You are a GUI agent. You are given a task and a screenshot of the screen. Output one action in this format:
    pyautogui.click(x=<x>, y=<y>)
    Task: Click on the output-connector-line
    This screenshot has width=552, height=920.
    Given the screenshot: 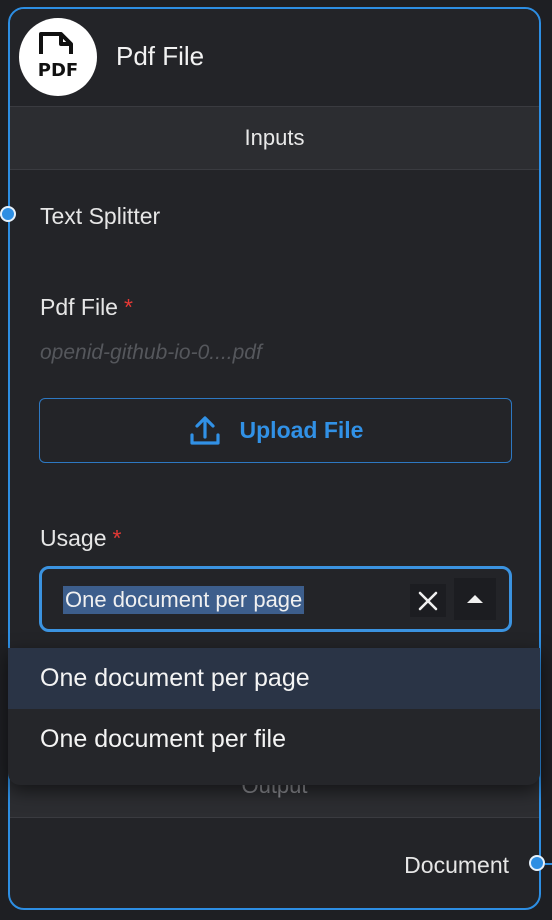 What is the action you would take?
    pyautogui.click(x=548, y=864)
    